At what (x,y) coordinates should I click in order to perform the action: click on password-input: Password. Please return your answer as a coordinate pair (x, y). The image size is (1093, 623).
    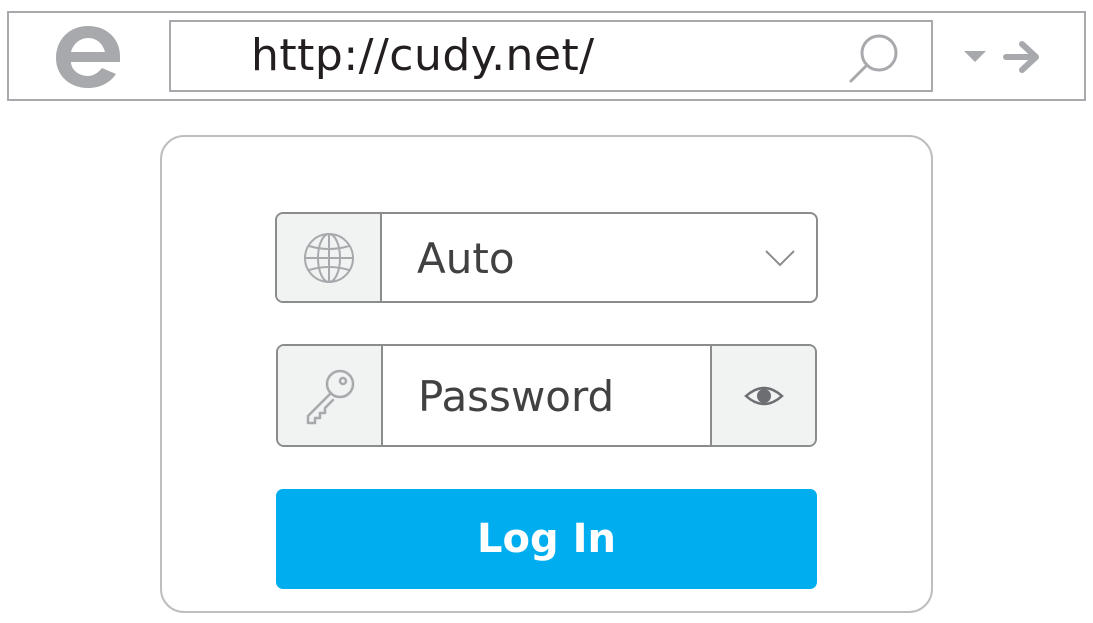
    Looking at the image, I should click on (516, 396).